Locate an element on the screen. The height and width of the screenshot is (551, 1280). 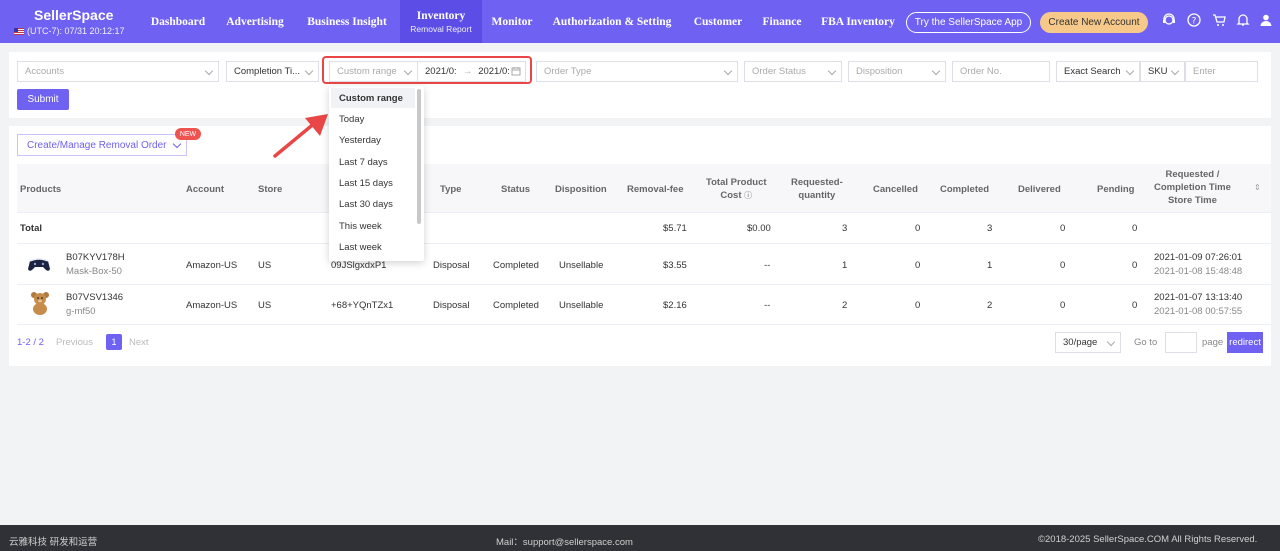
nav-authorization-setting: Authorization & Setting is located at coordinates (612, 21).